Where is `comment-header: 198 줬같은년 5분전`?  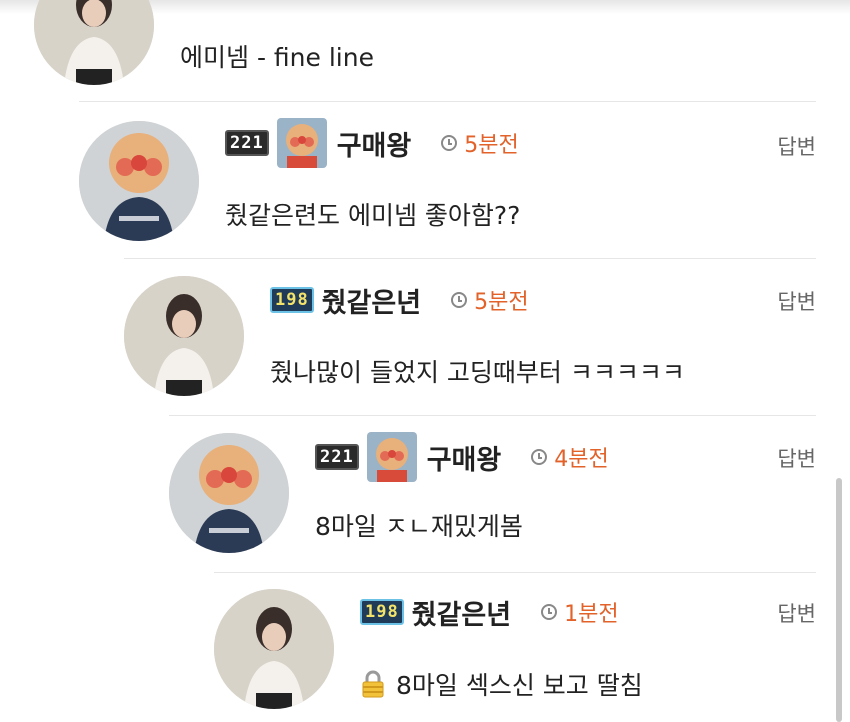 comment-header: 198 줬같은년 5분전 is located at coordinates (399, 300).